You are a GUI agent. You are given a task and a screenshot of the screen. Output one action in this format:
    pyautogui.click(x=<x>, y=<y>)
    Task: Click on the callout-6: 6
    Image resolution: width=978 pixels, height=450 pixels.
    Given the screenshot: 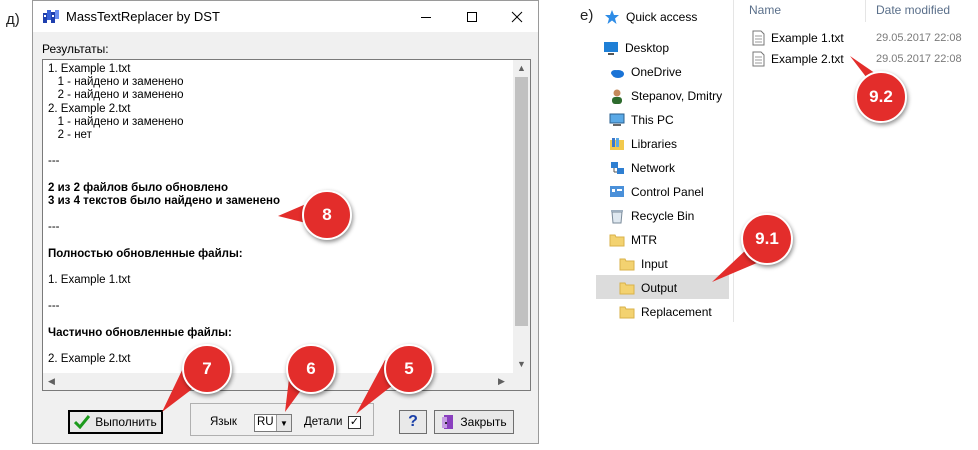 What is the action you would take?
    pyautogui.click(x=311, y=369)
    